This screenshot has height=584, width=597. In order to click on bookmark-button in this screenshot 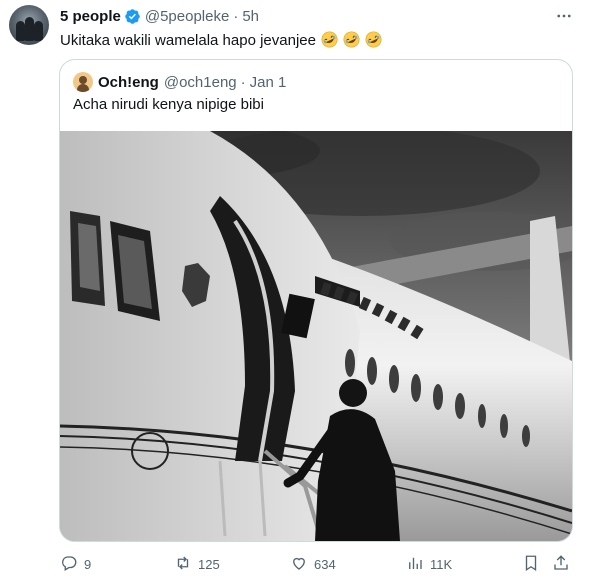, I will do `click(534, 564)`.